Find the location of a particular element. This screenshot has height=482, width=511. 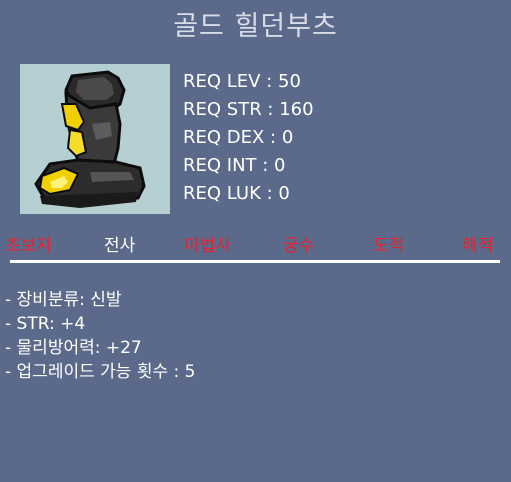

divider is located at coordinates (255, 261).